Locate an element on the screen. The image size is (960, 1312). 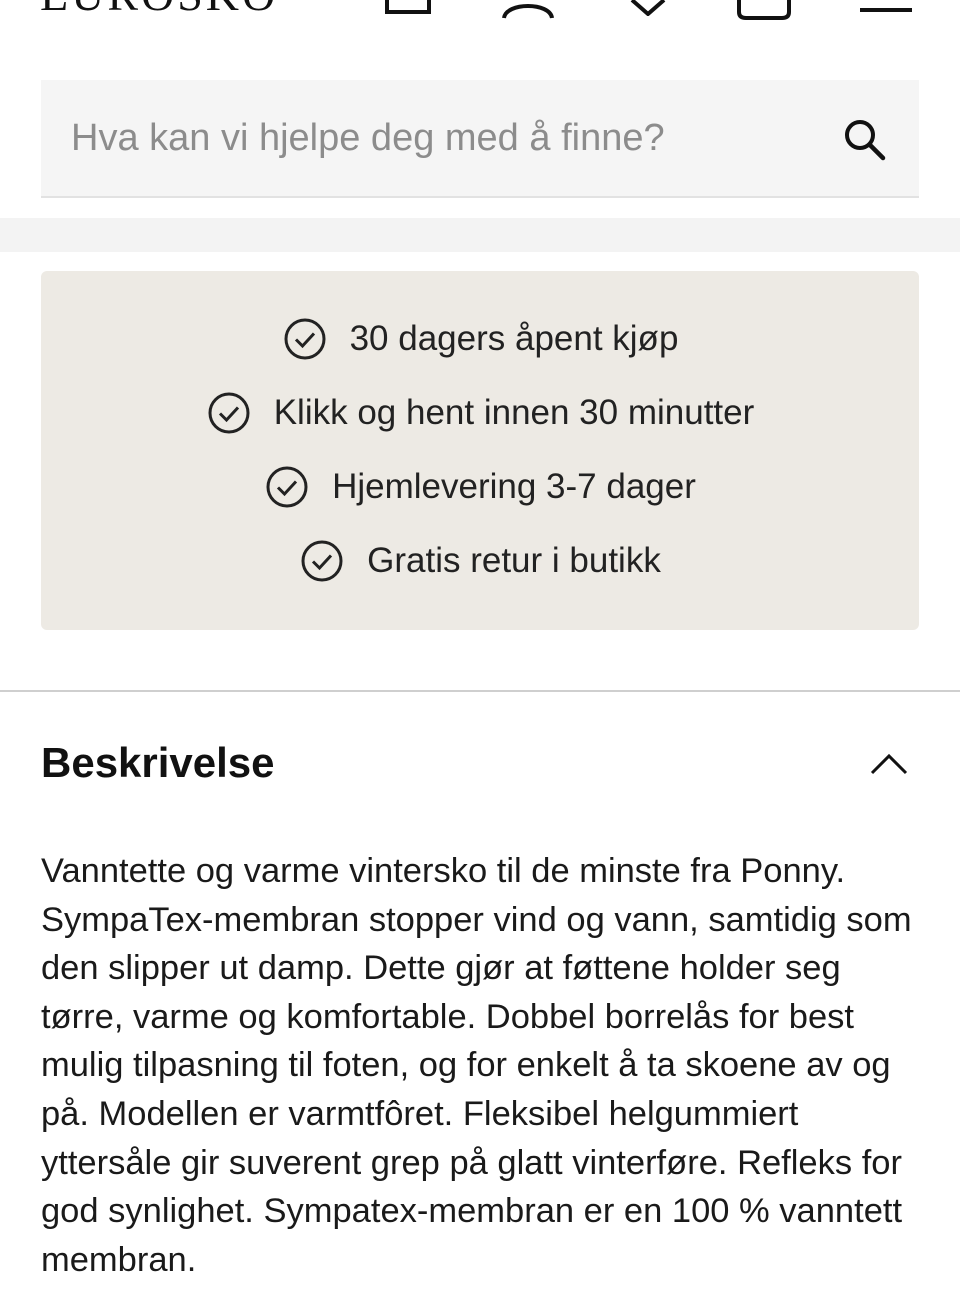
description-title: Beskrivelse is located at coordinates (158, 762).